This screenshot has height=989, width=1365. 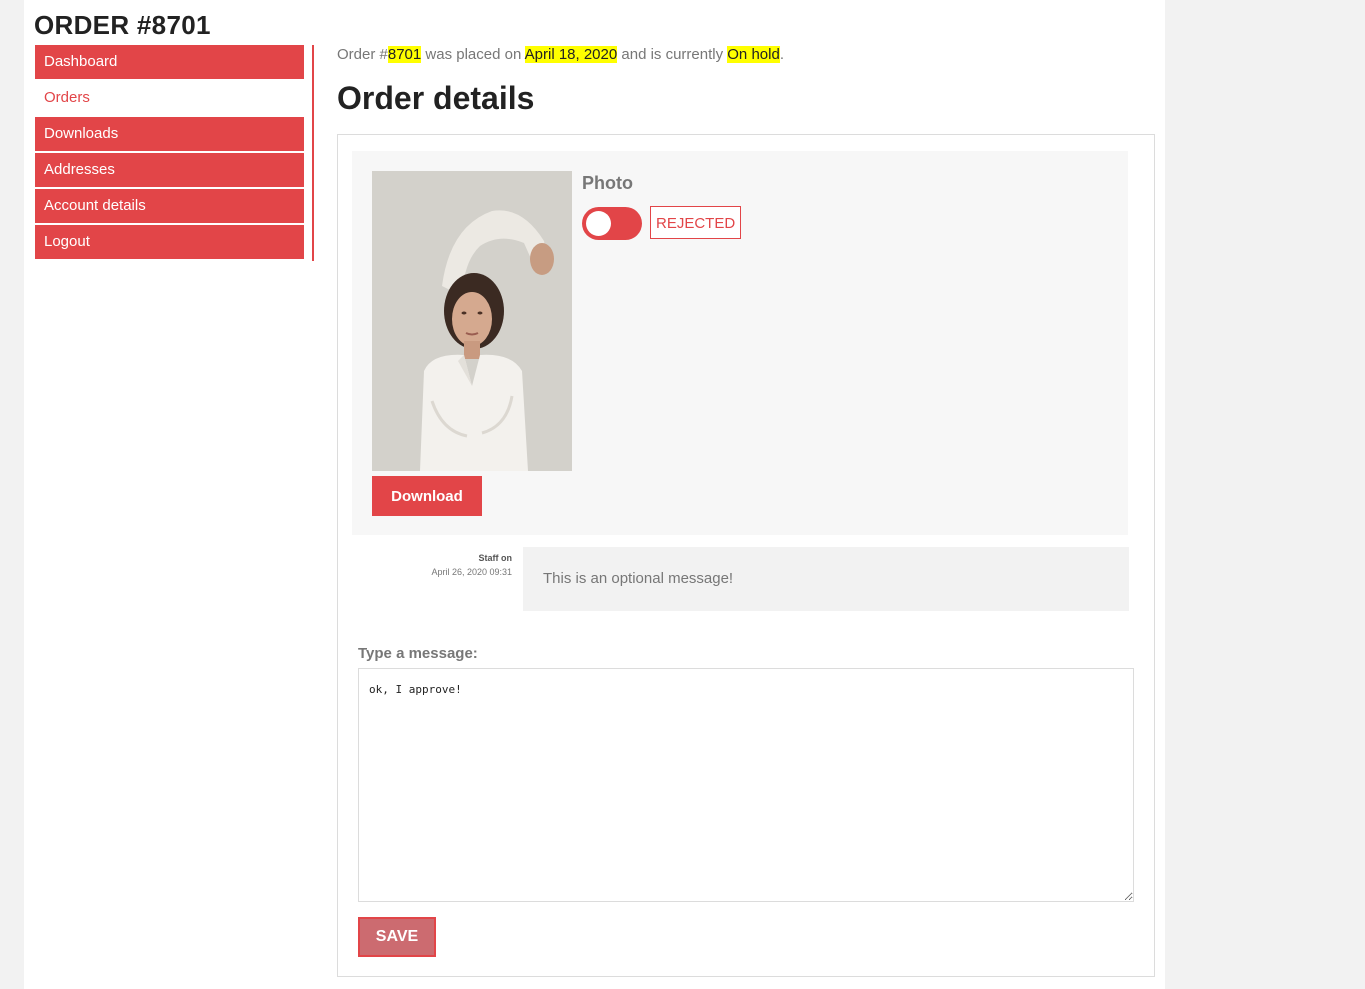 What do you see at coordinates (571, 54) in the screenshot?
I see `summary-date: April 18, 2020` at bounding box center [571, 54].